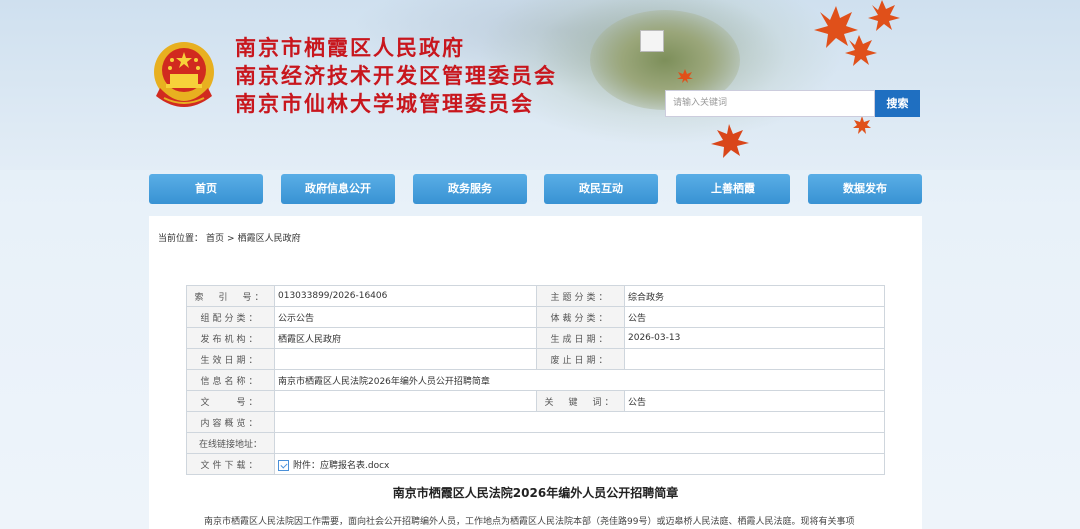  What do you see at coordinates (580, 296) in the screenshot?
I see `topic-label: 主题分类：` at bounding box center [580, 296].